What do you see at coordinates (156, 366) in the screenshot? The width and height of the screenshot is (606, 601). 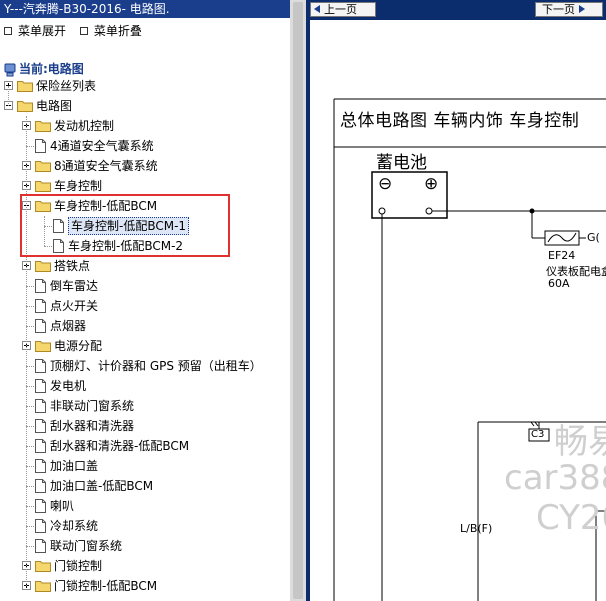 I see `tree-item-label: 顶棚灯、计价器和 GPS 预留（出租车）` at bounding box center [156, 366].